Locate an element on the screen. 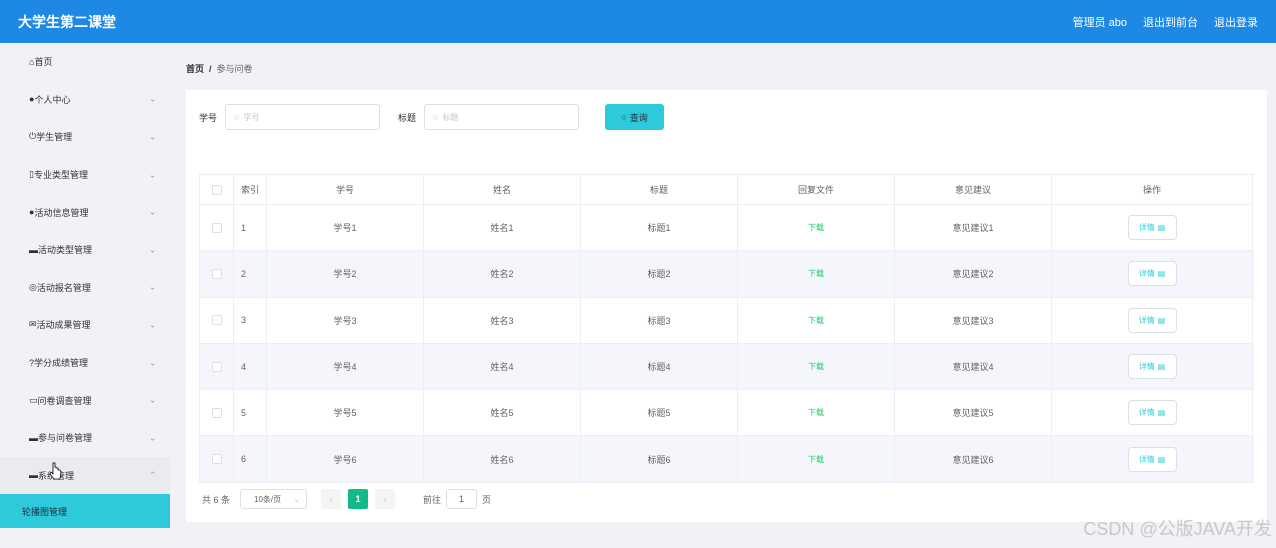 The height and width of the screenshot is (548, 1276). goto-page-input: 1 is located at coordinates (462, 499).